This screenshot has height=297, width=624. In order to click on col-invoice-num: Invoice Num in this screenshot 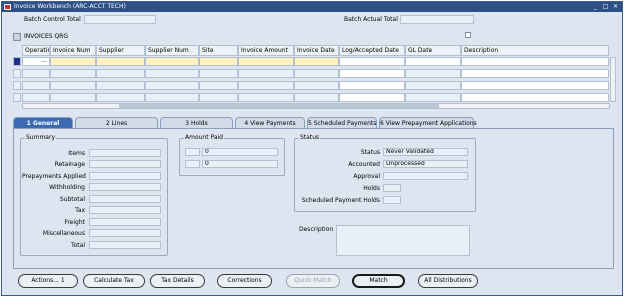, I will do `click(73, 50)`.